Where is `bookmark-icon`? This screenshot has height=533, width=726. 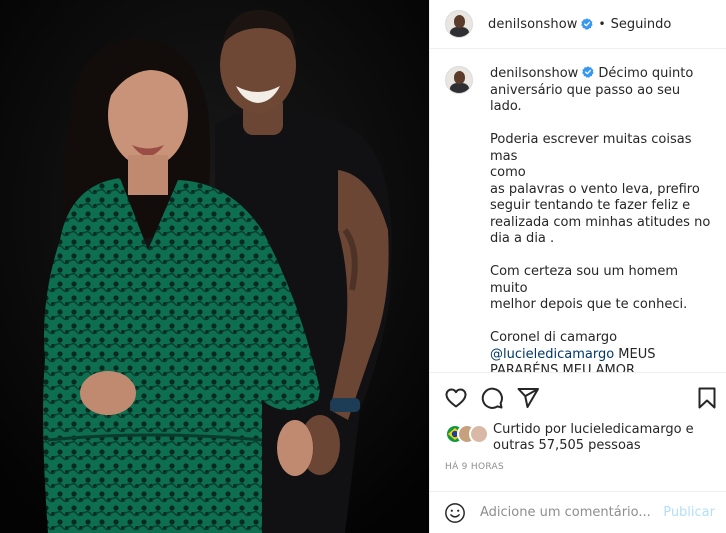 bookmark-icon is located at coordinates (707, 398).